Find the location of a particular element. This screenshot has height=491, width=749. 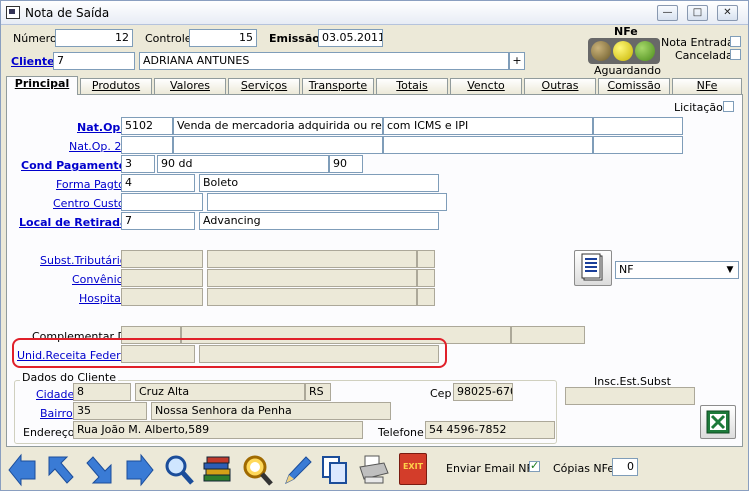

minimize-button: — is located at coordinates (667, 13).